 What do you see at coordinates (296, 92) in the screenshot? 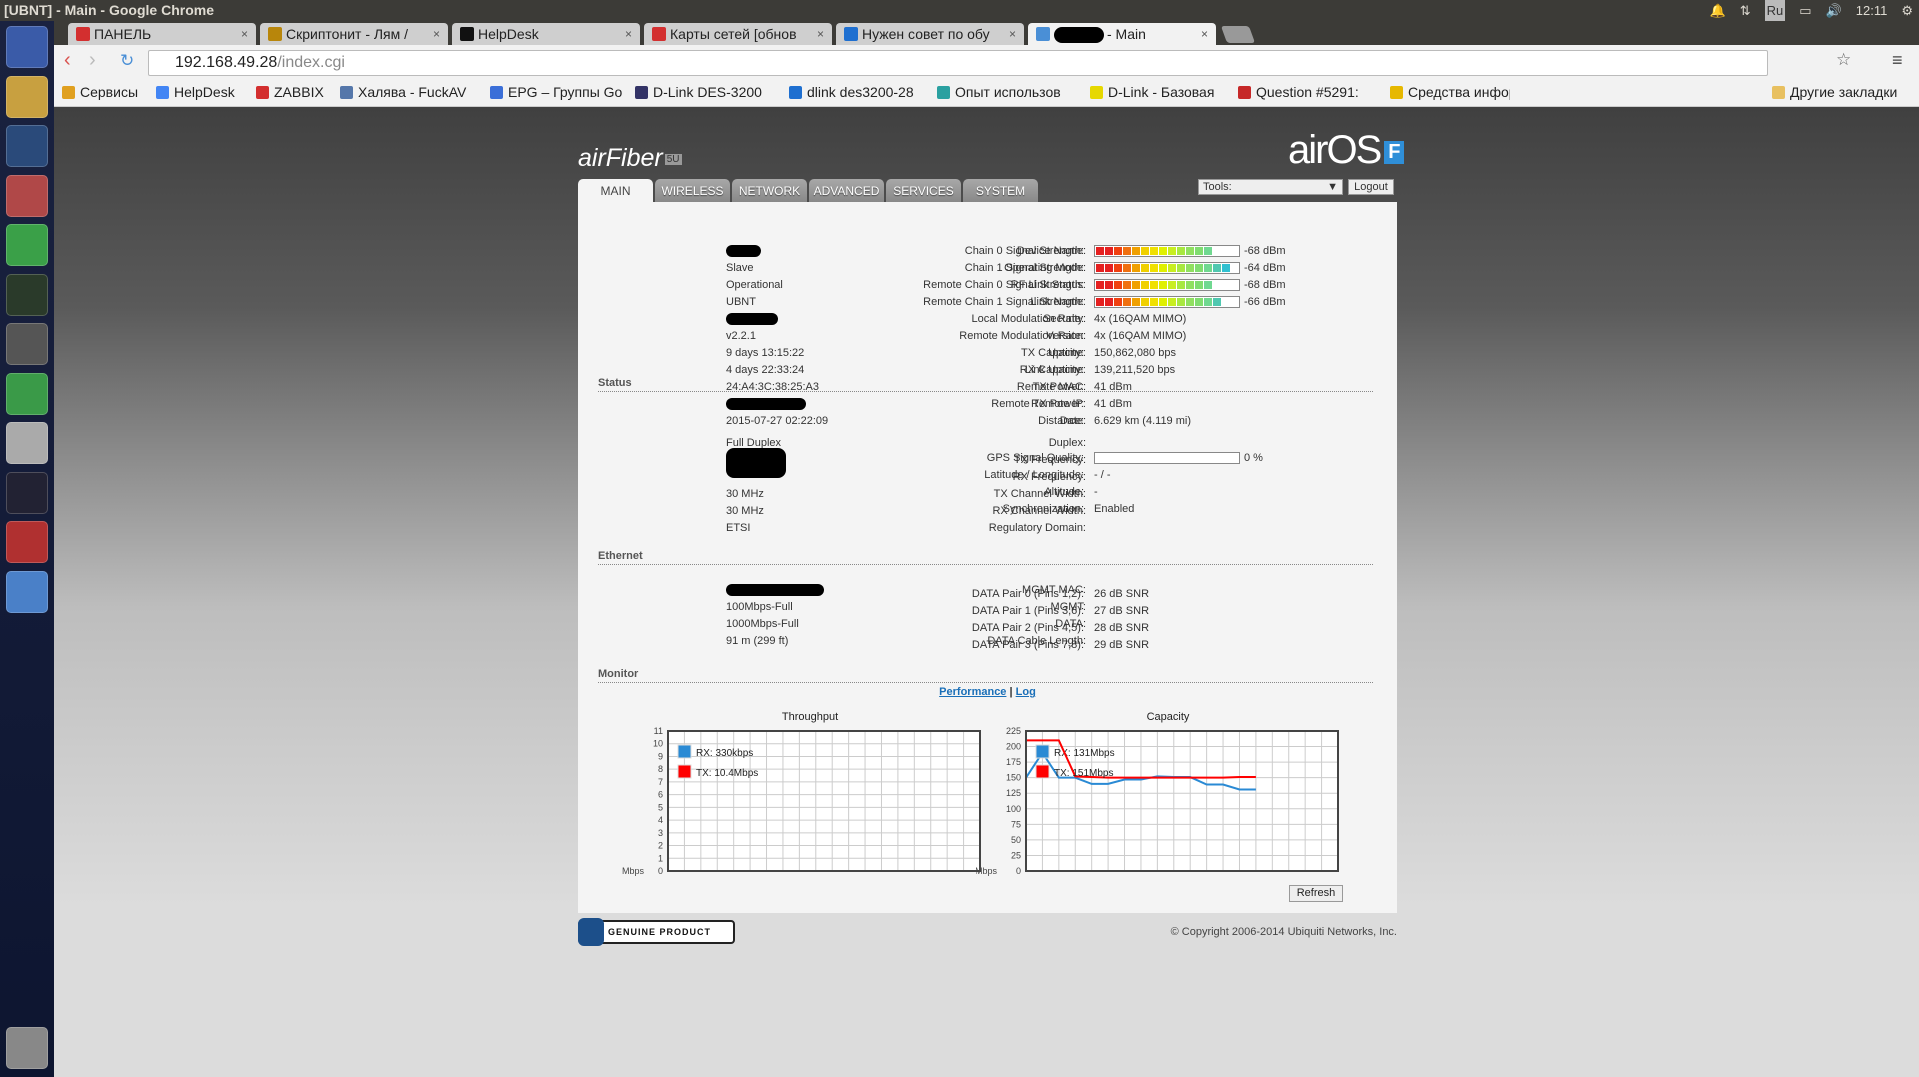
I see `bookmark-item: ZABBIX` at bounding box center [296, 92].